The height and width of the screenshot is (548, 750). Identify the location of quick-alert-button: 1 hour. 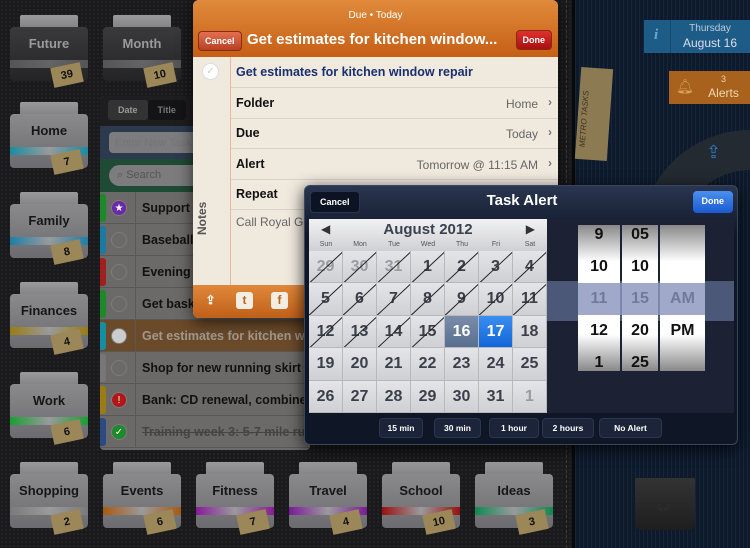
(514, 428).